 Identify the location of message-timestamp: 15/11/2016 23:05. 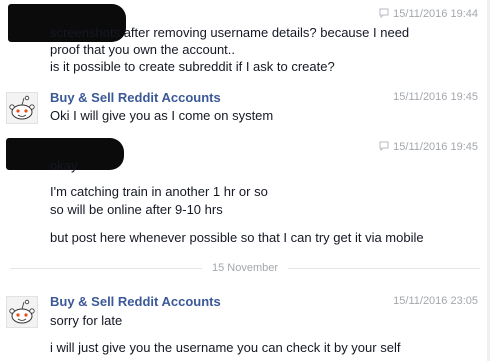
(435, 301).